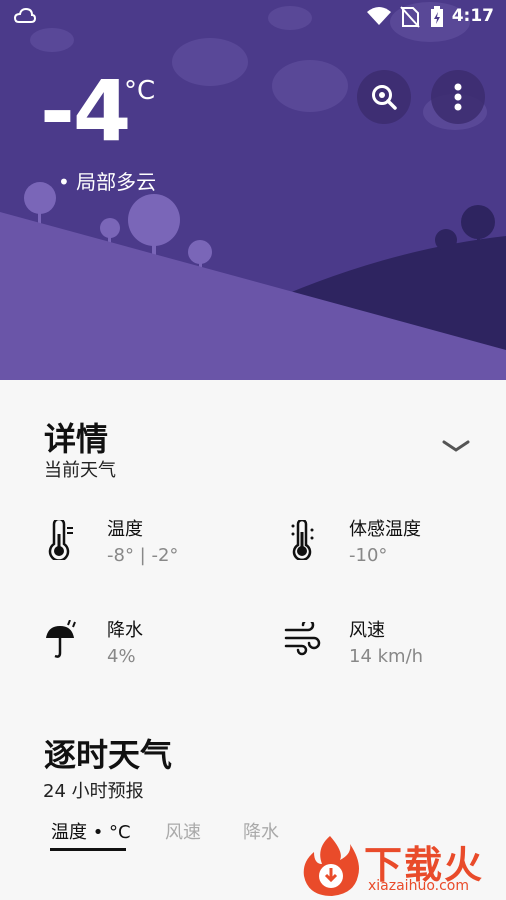  Describe the element at coordinates (61, 540) in the screenshot. I see `thermometer-icon` at that location.